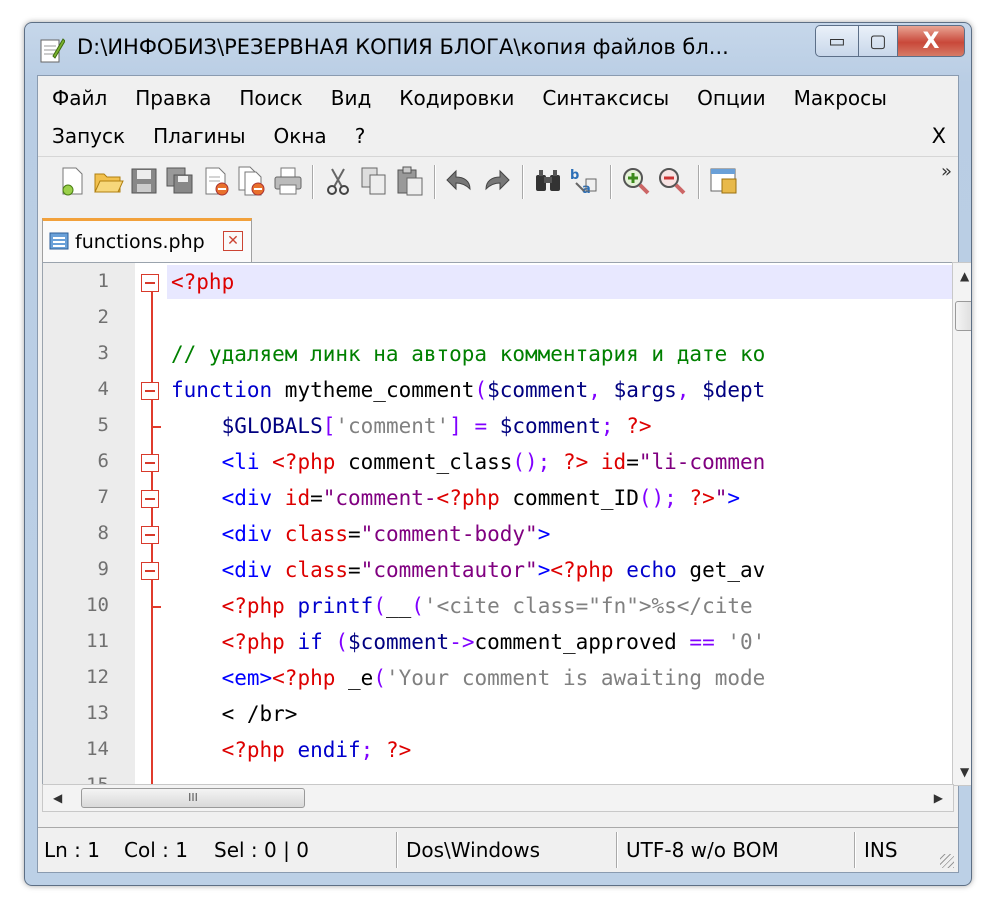 The height and width of the screenshot is (916, 996). Describe the element at coordinates (247, 462) in the screenshot. I see `code-token: <li` at that location.